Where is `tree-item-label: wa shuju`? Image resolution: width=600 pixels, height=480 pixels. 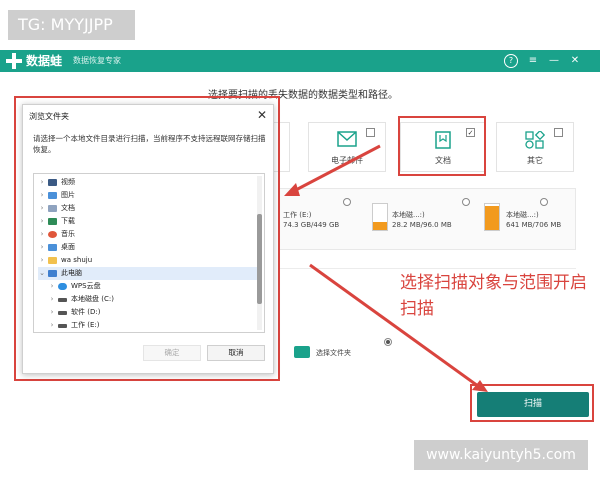 tree-item-label: wa shuju is located at coordinates (77, 260).